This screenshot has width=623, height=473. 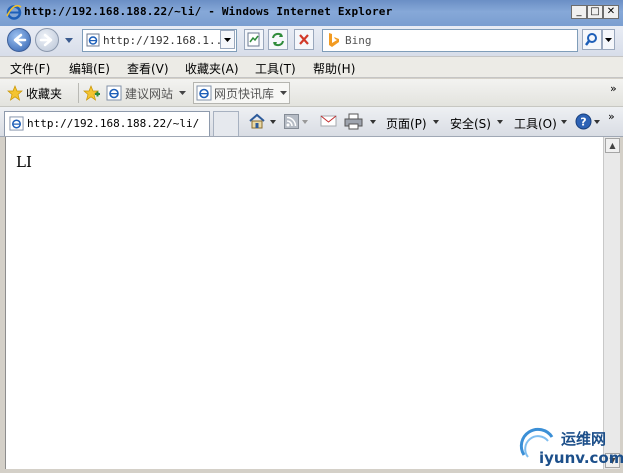 I want to click on favorites-button: 收藏夹, so click(x=39, y=93).